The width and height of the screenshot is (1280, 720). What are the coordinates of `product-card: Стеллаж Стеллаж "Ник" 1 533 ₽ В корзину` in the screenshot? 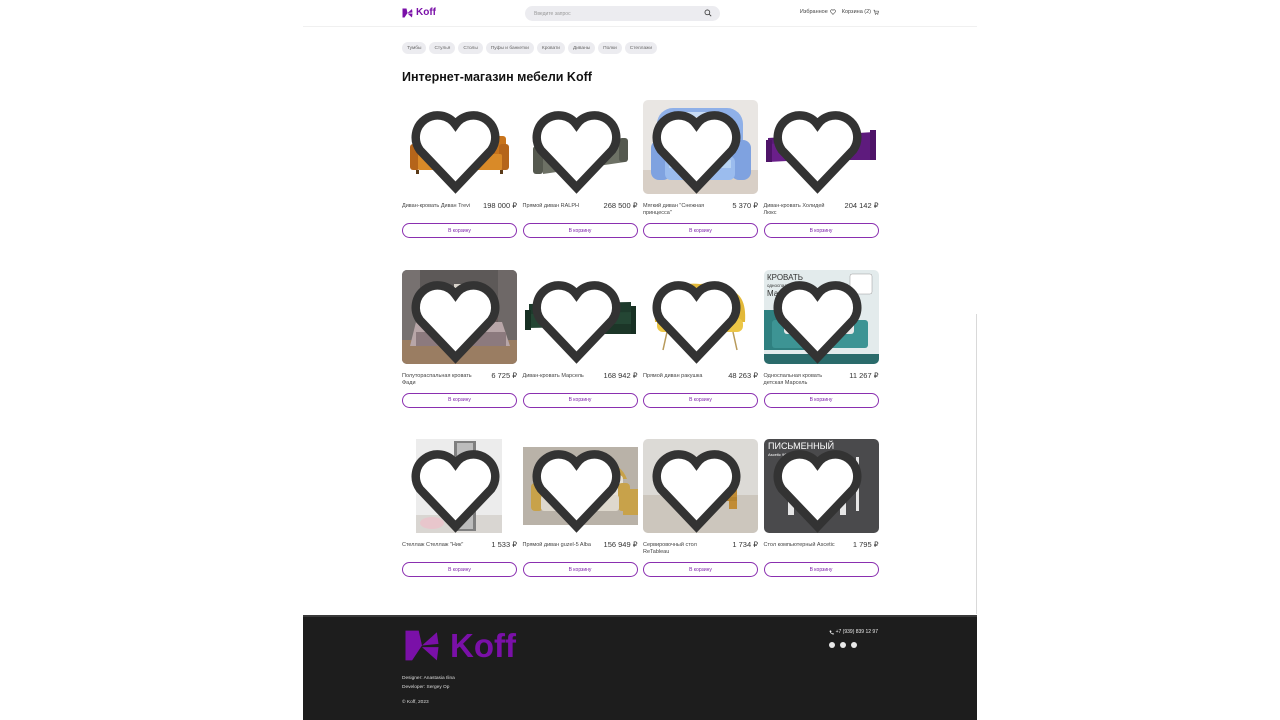 It's located at (459, 524).